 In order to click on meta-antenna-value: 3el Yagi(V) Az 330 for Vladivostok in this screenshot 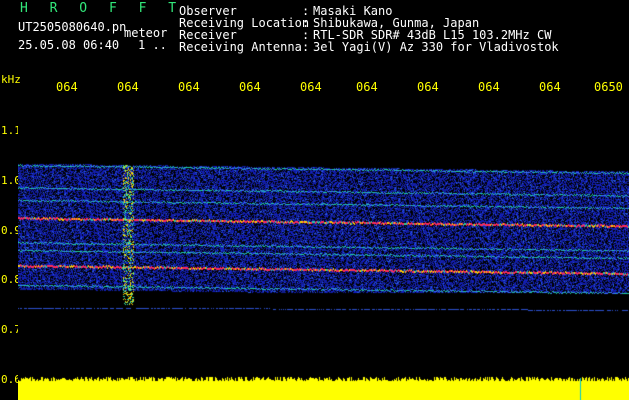, I will do `click(436, 47)`.